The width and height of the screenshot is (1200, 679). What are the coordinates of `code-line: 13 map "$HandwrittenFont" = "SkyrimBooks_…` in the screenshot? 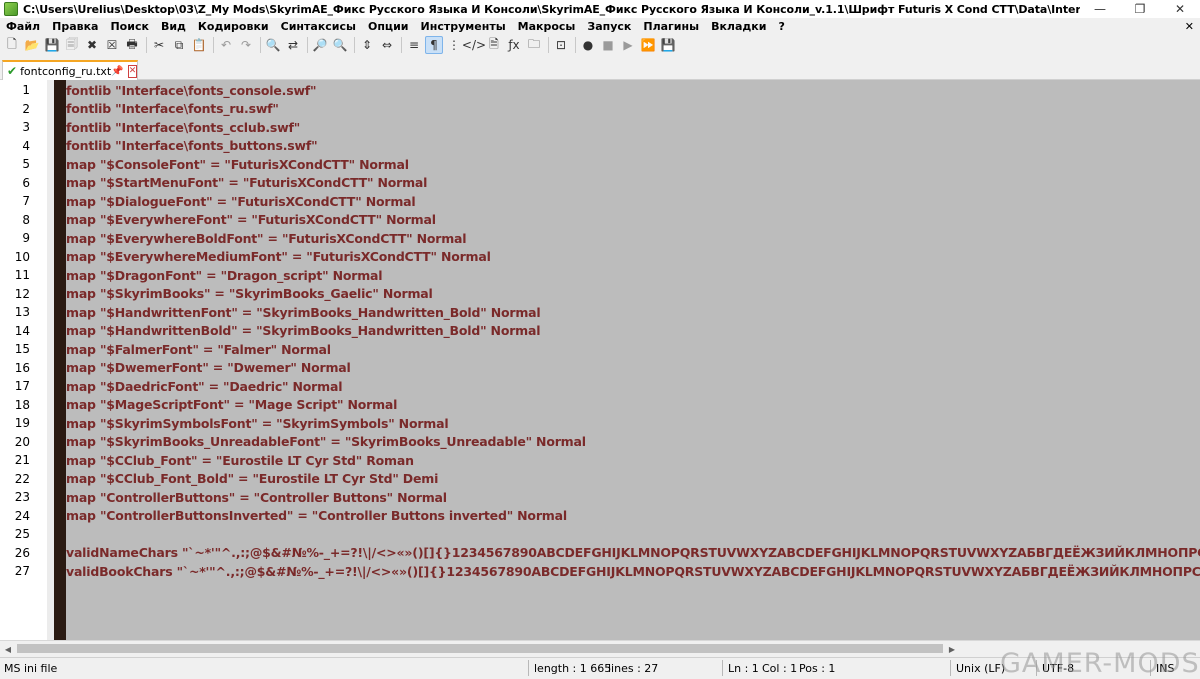 It's located at (600, 312).